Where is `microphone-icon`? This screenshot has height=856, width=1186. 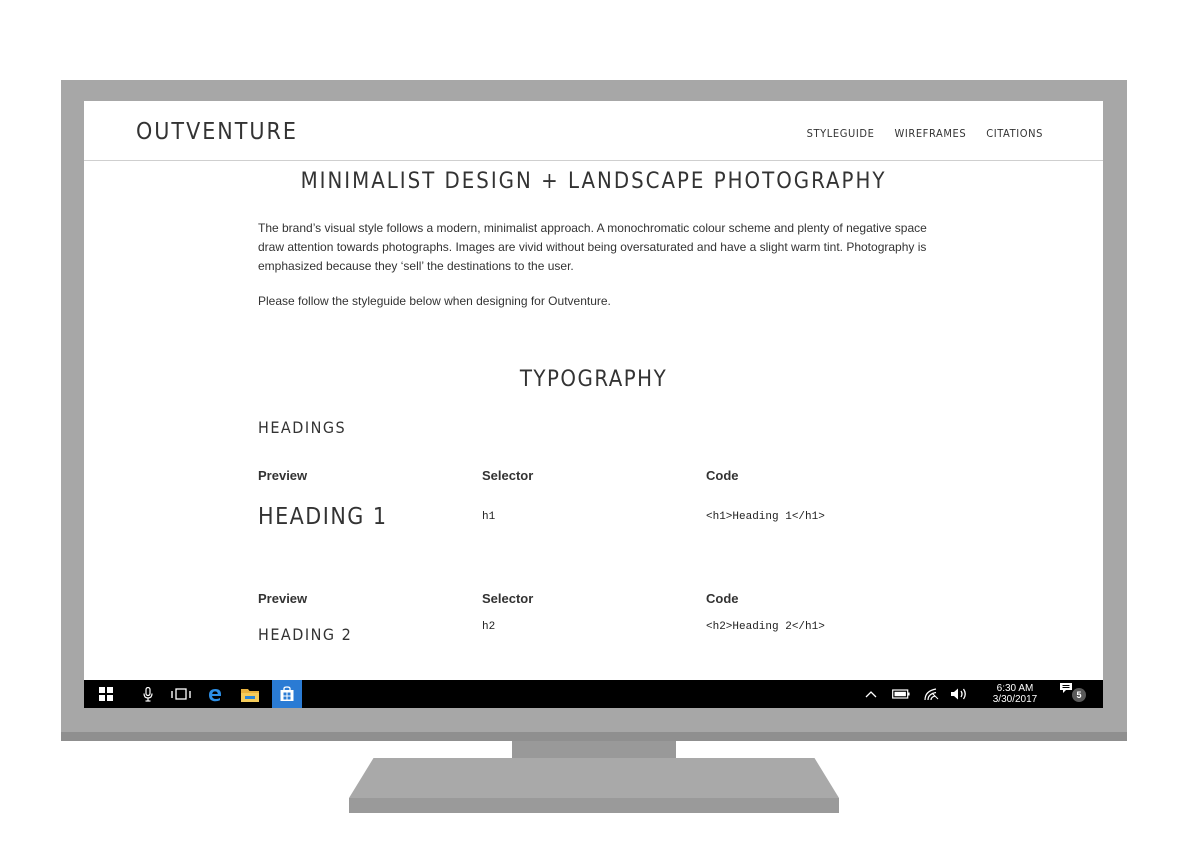
microphone-icon is located at coordinates (148, 694).